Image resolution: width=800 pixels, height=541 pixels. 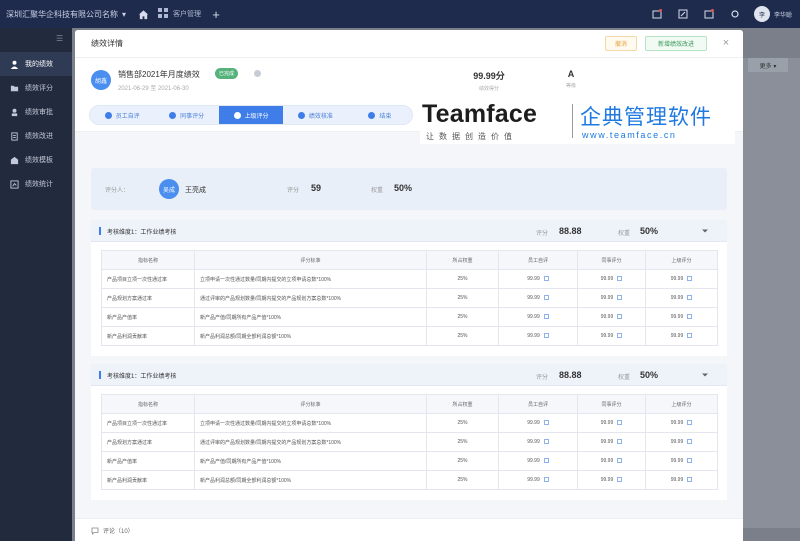 I want to click on add-icon: +, so click(x=216, y=14).